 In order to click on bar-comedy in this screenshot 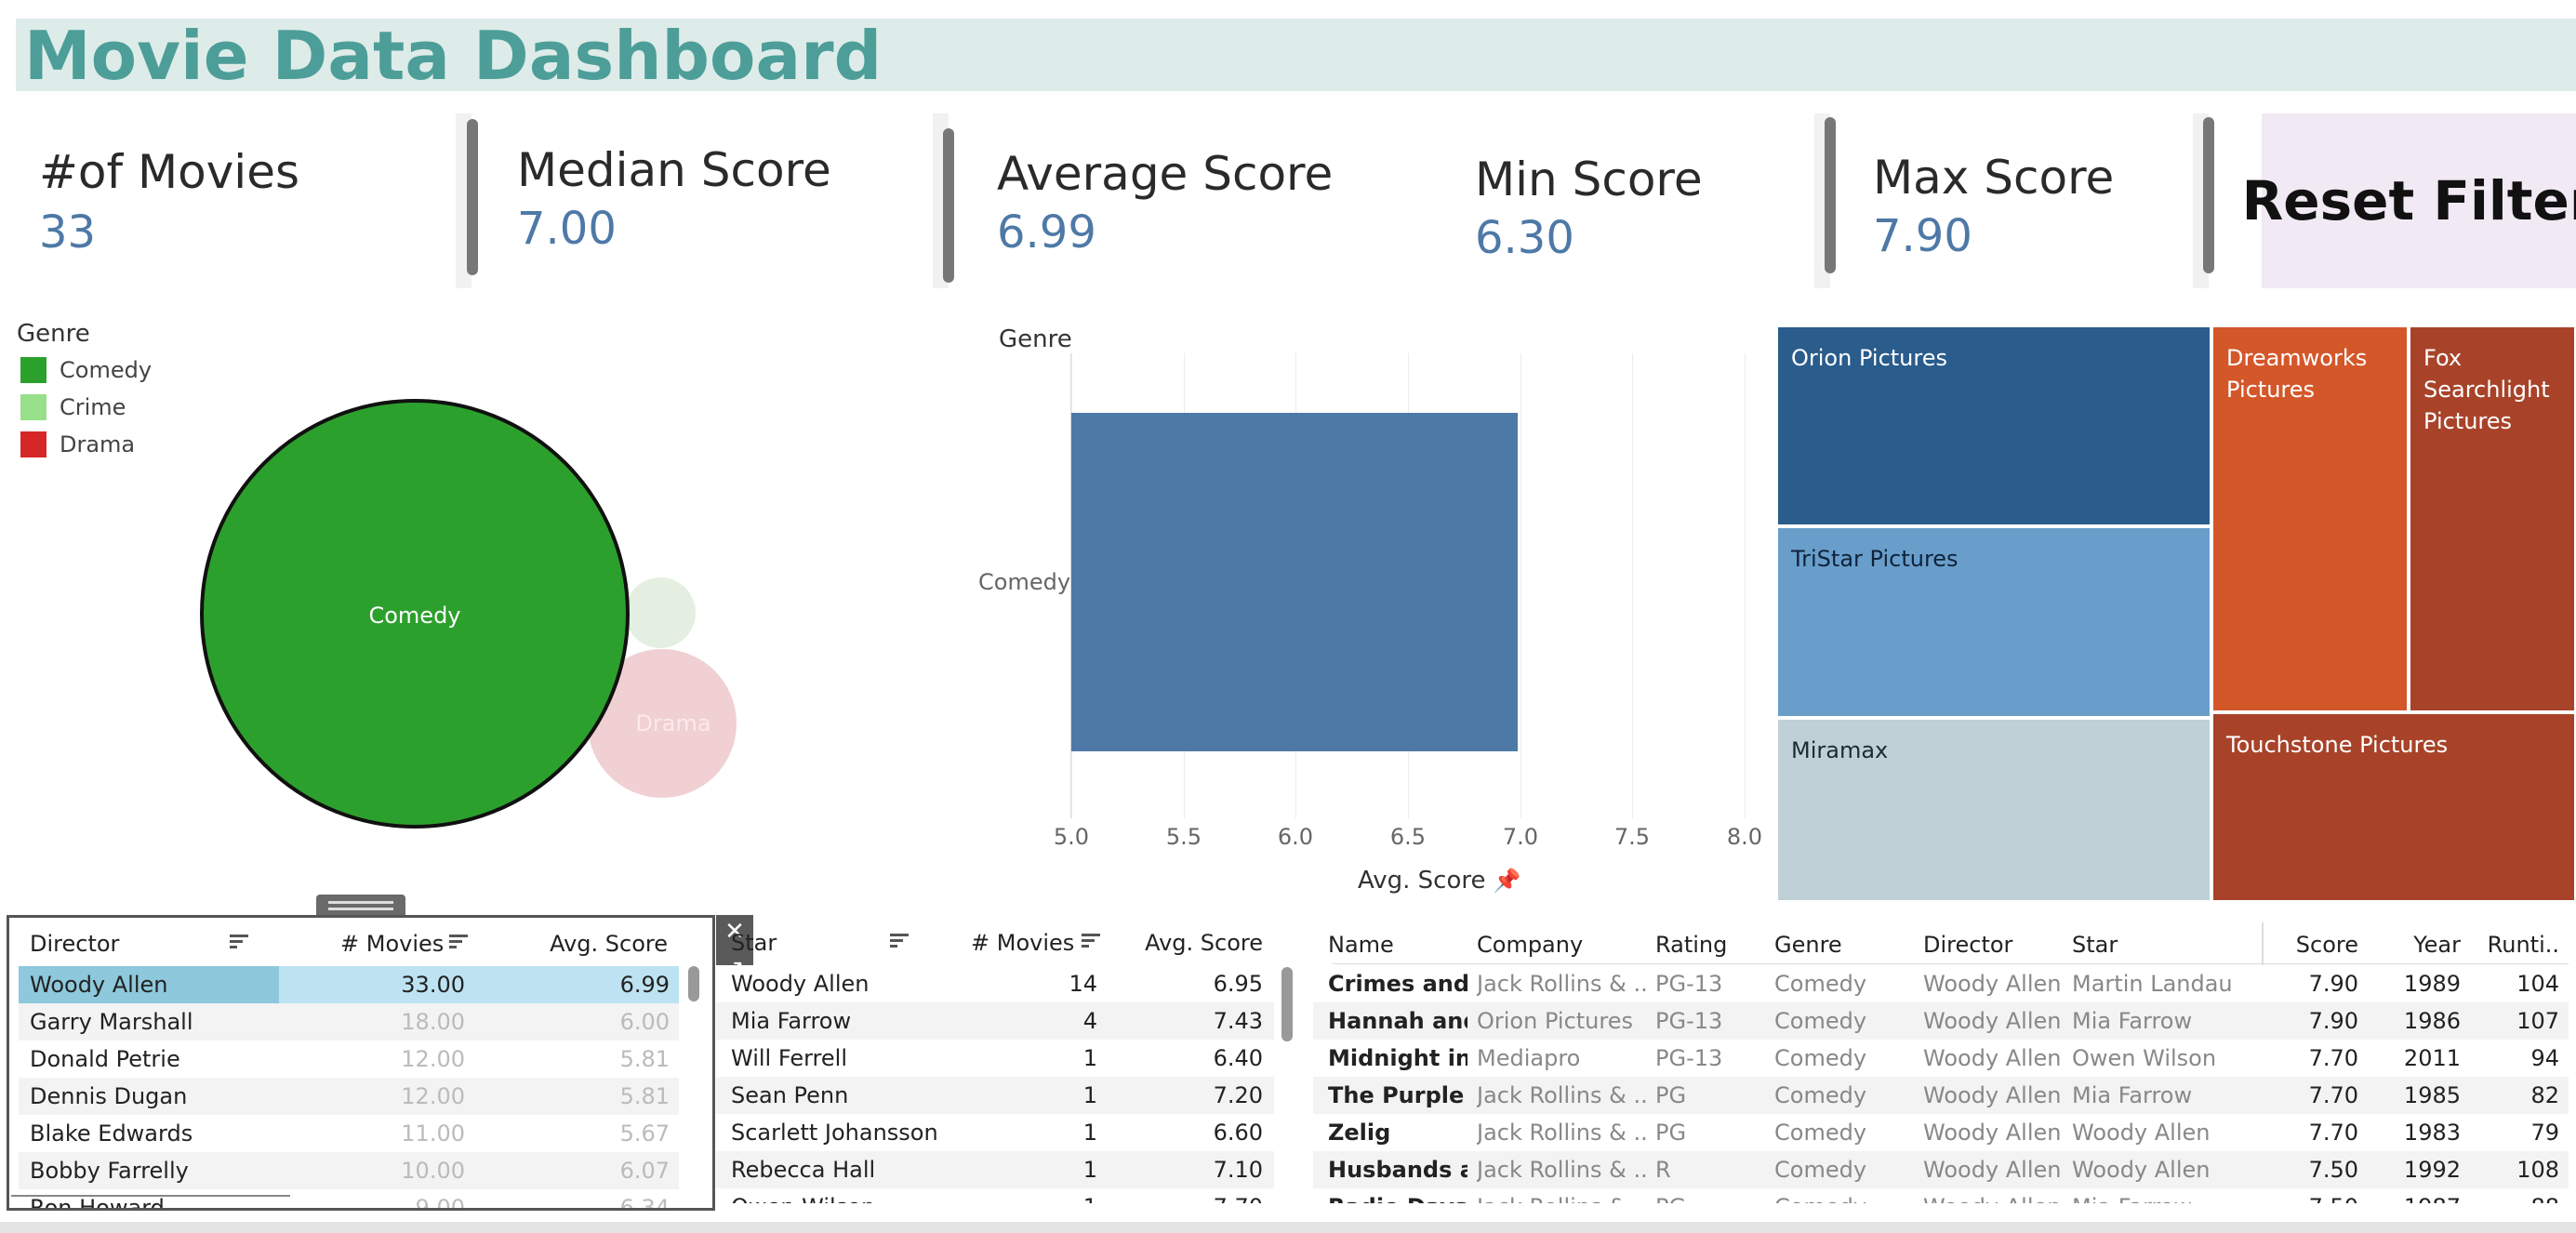, I will do `click(1294, 582)`.